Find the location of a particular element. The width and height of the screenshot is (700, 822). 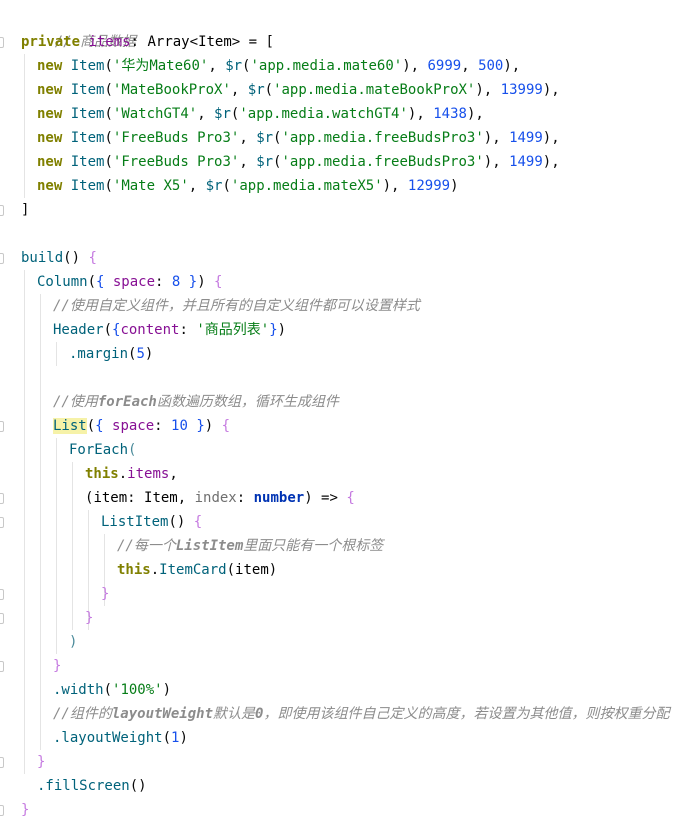

comment: layoutWeight is located at coordinates (162, 714).